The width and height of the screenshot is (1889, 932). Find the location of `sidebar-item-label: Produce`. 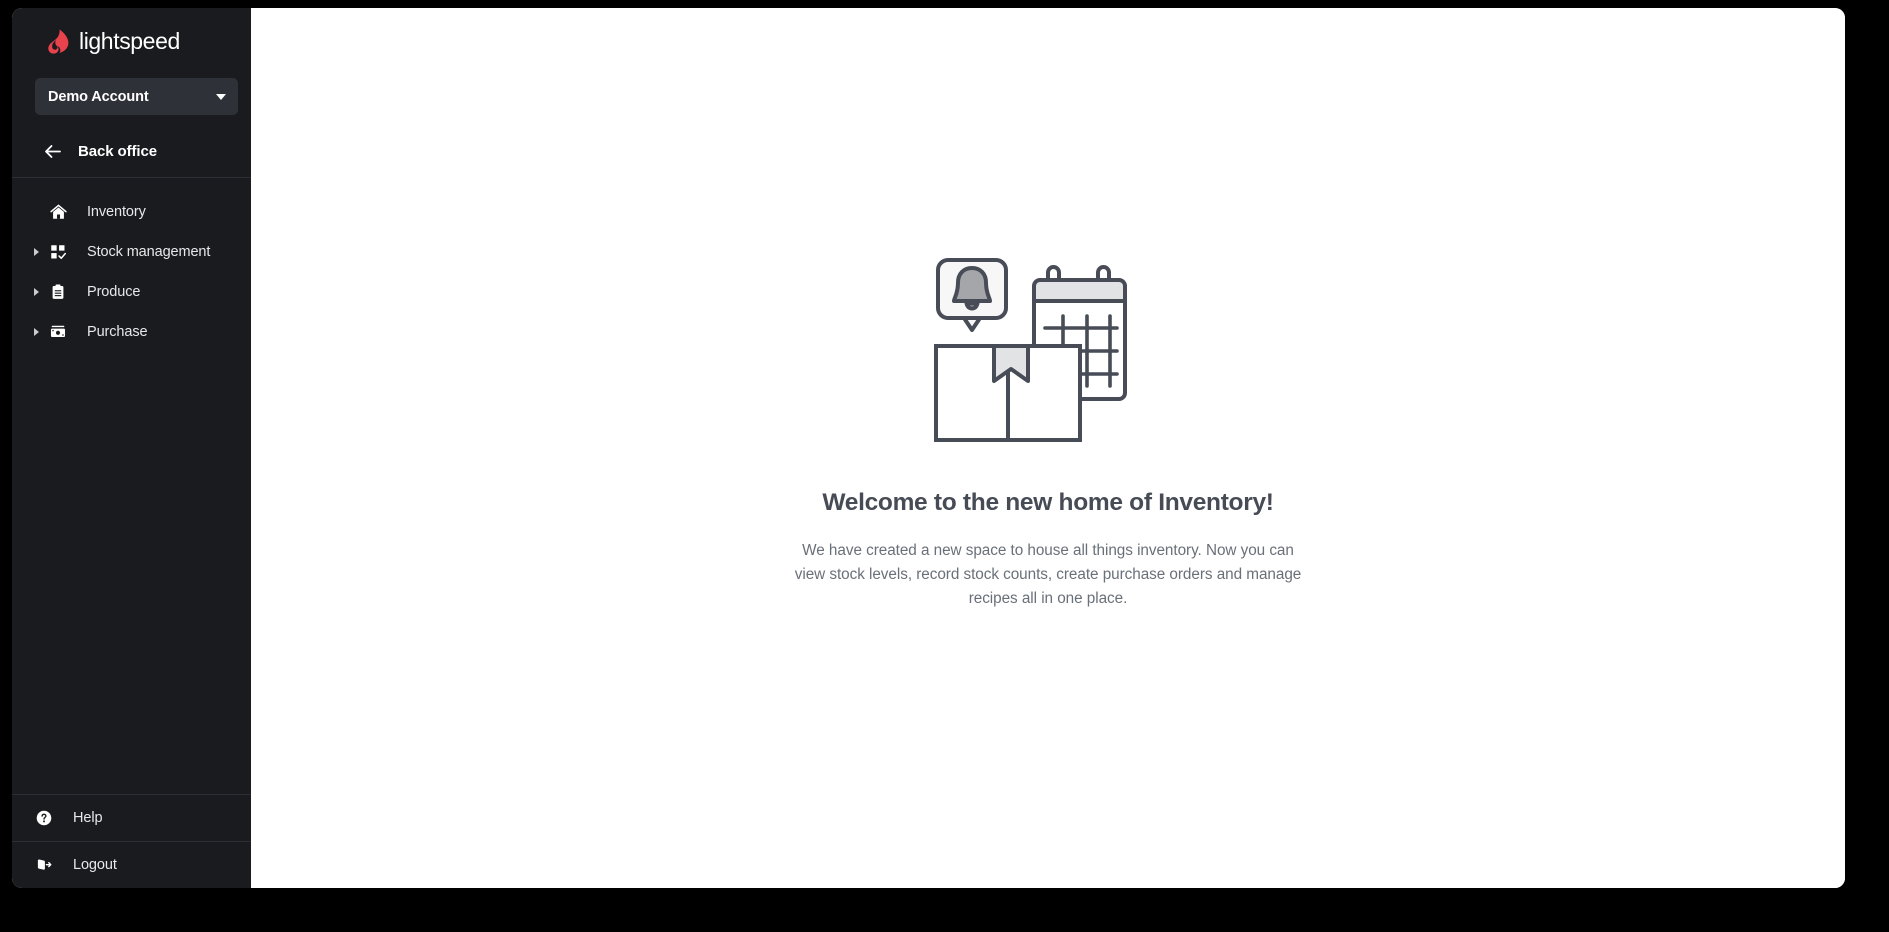

sidebar-item-label: Produce is located at coordinates (114, 292).